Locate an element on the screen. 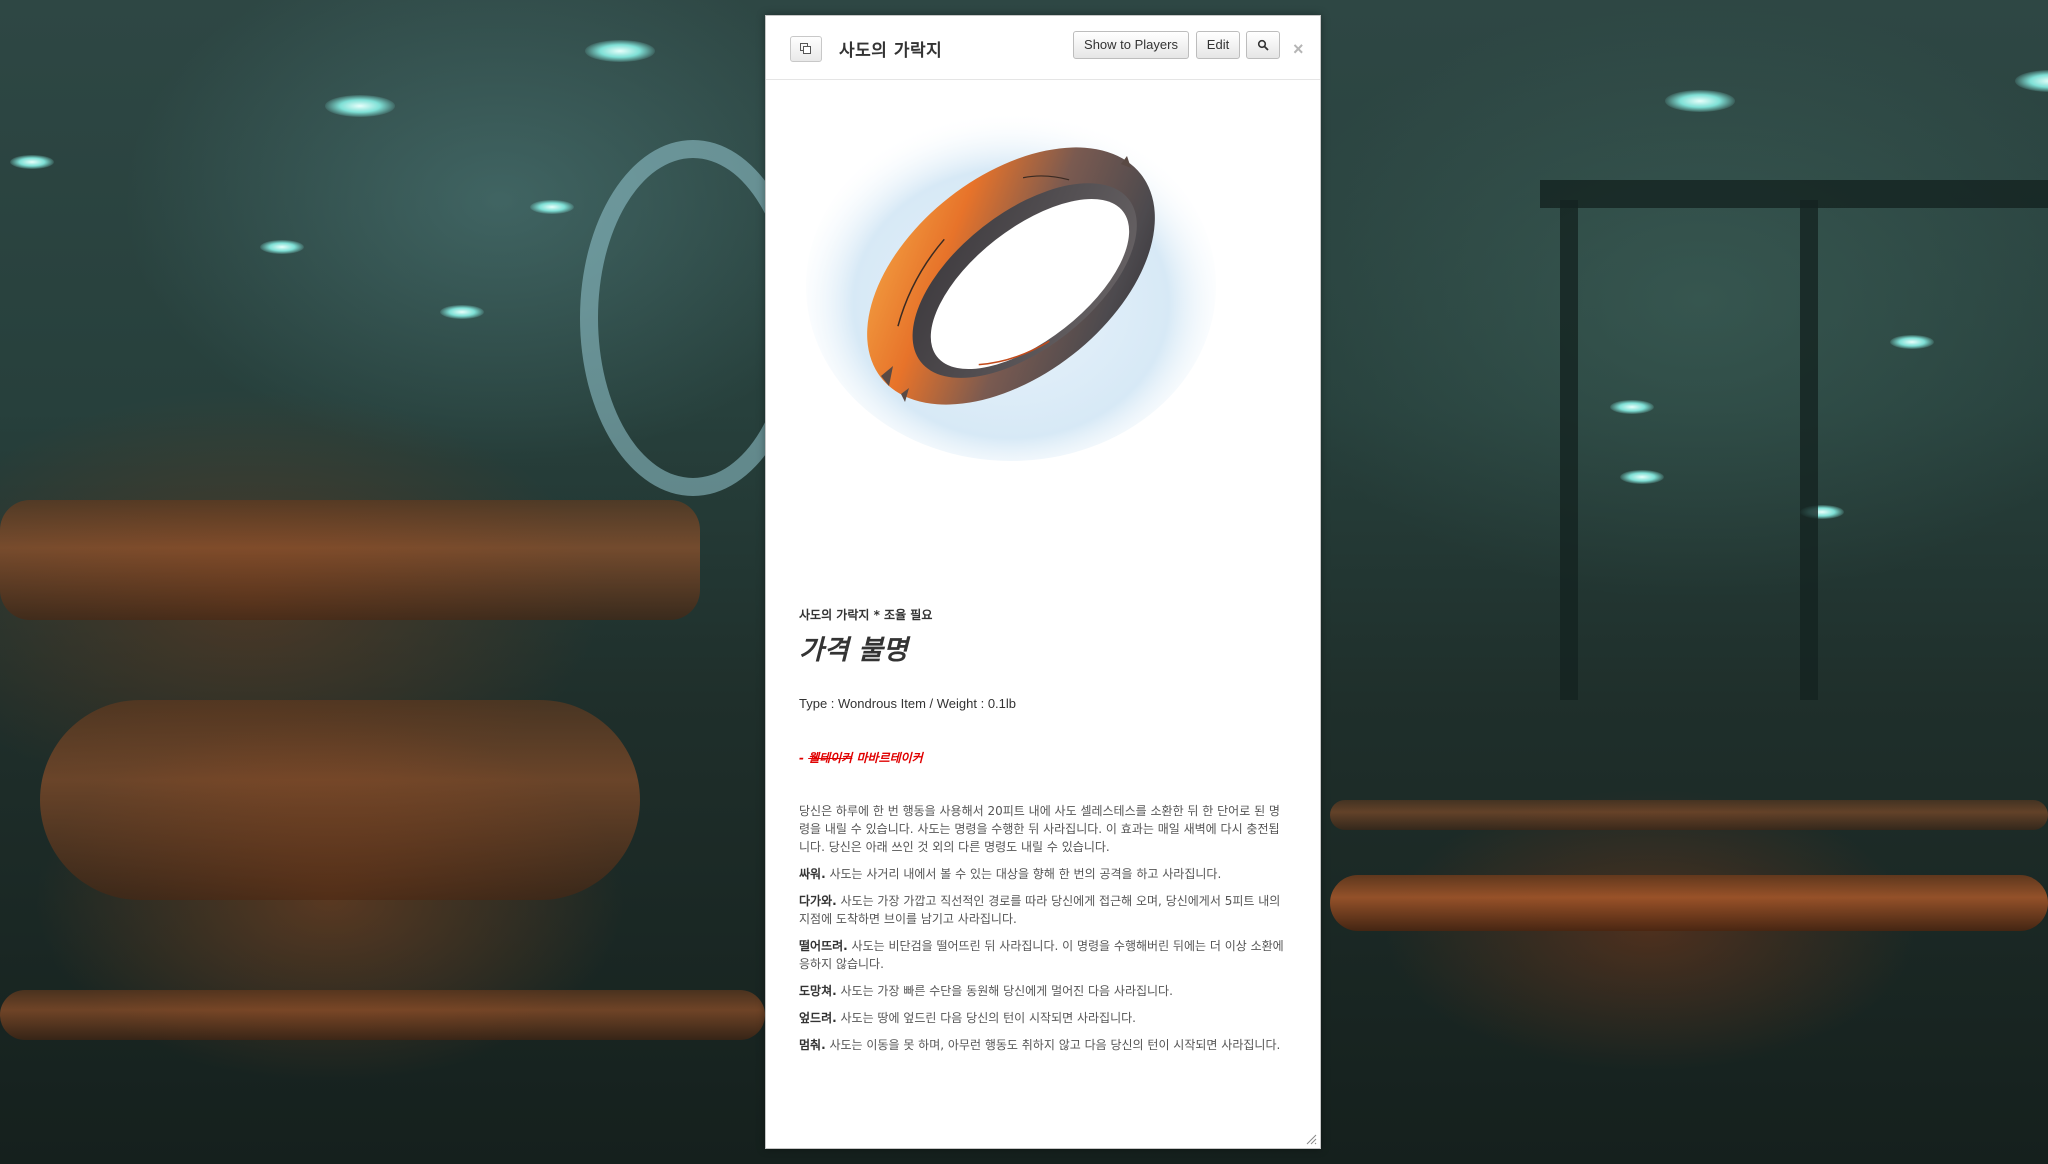  item-name-line: 사도의 가락지 * 조율 필요 is located at coordinates (866, 615).